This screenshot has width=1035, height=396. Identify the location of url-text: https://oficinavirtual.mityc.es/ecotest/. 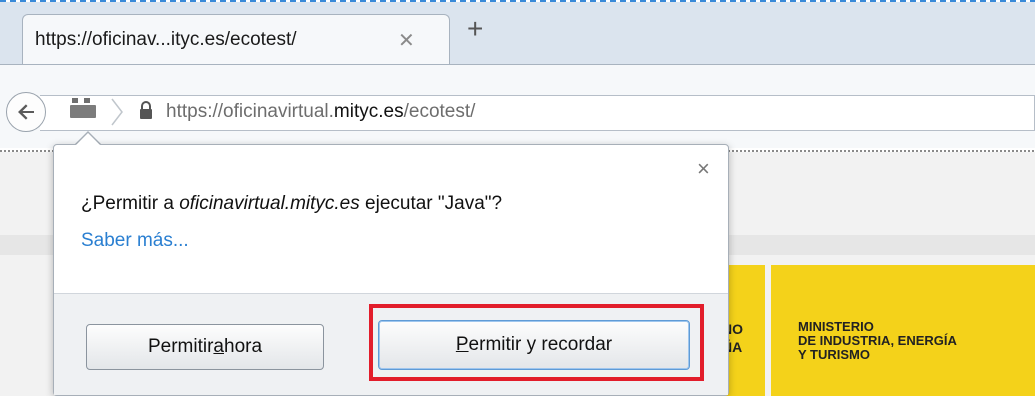
(321, 111).